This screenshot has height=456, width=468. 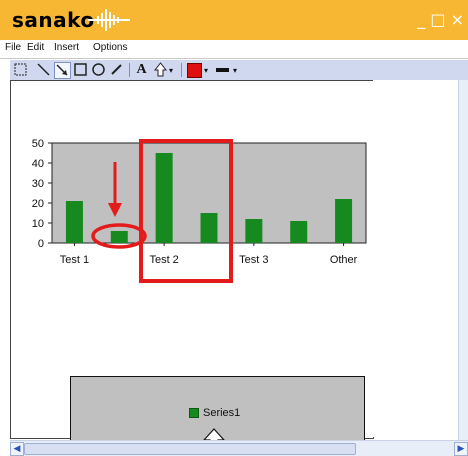 I want to click on menu-file: File, so click(x=13, y=47).